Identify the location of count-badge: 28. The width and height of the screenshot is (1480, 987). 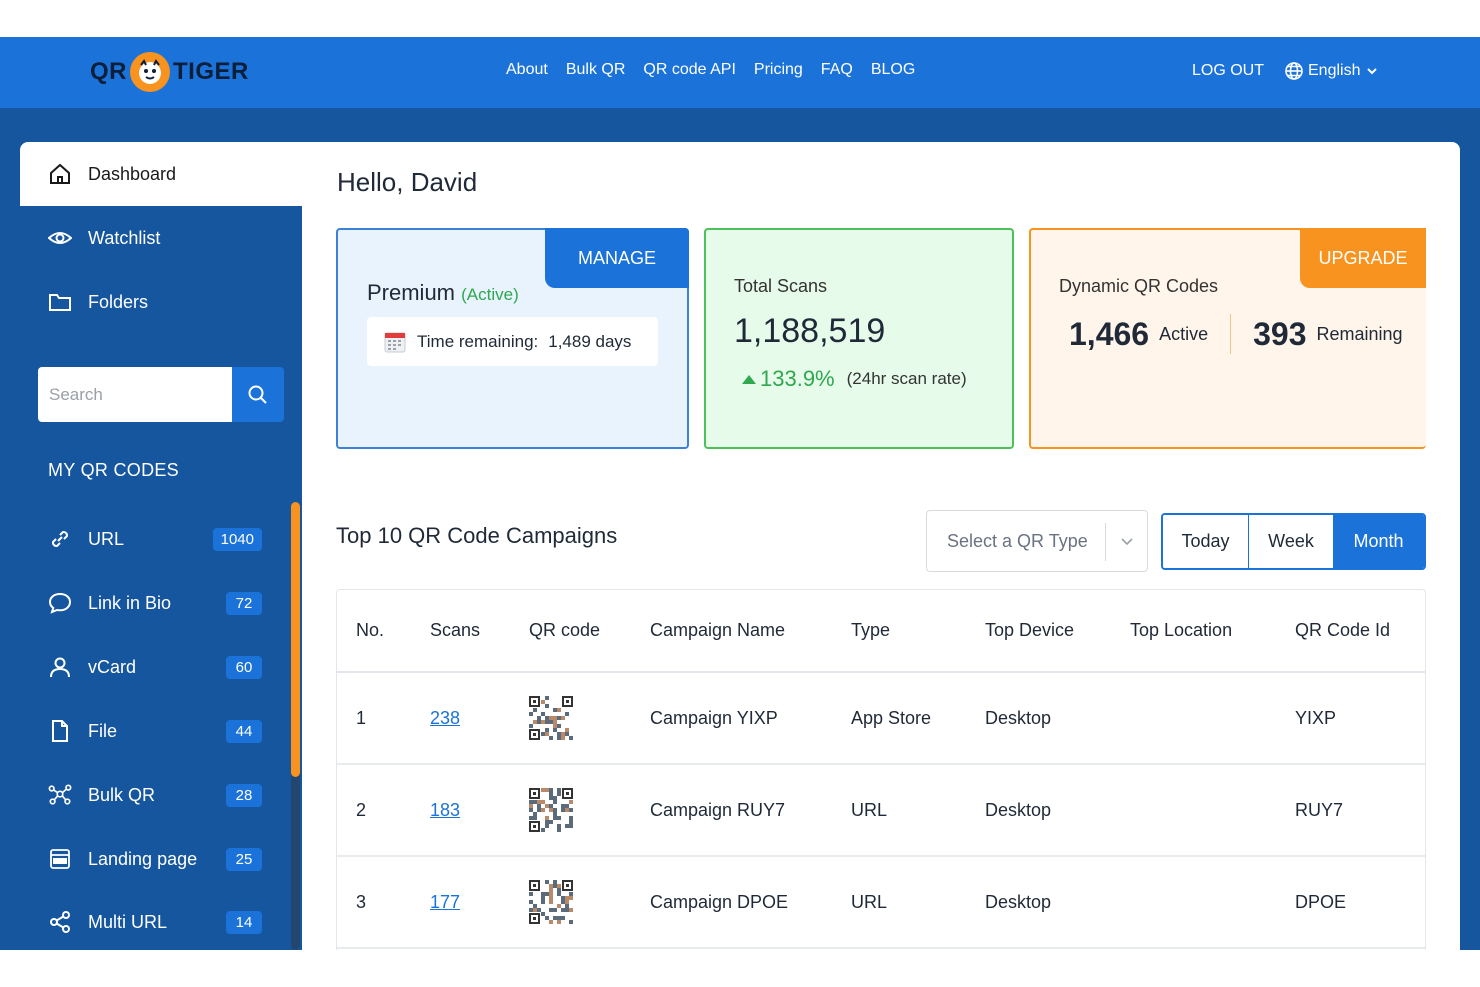
(244, 795).